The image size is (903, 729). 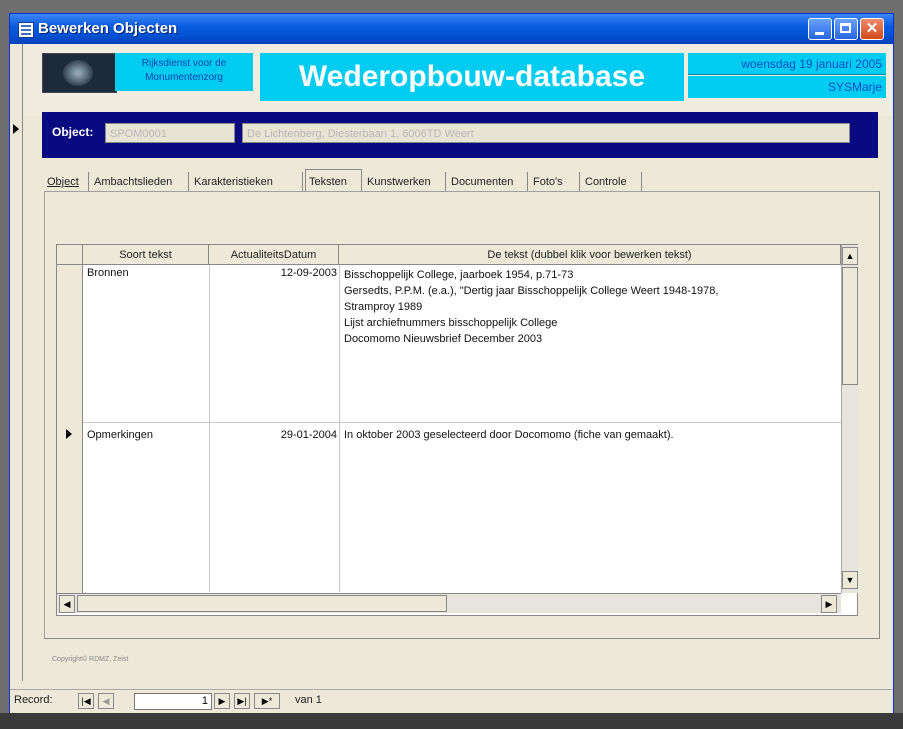 I want to click on title-bar: Bewerken Objecten ✕, so click(x=451, y=29).